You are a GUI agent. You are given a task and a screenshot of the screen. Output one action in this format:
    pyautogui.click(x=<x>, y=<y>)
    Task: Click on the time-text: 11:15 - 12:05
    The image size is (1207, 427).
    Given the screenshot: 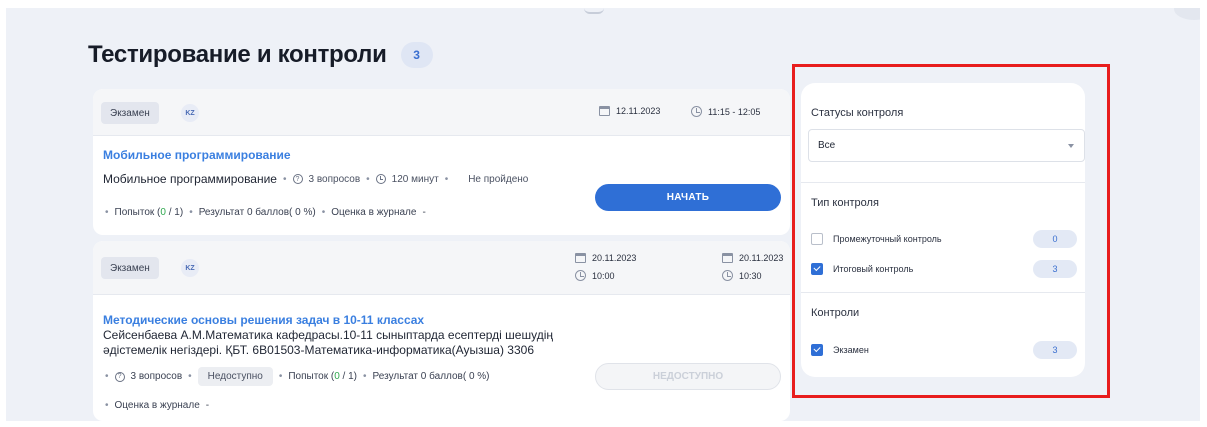 What is the action you would take?
    pyautogui.click(x=734, y=111)
    